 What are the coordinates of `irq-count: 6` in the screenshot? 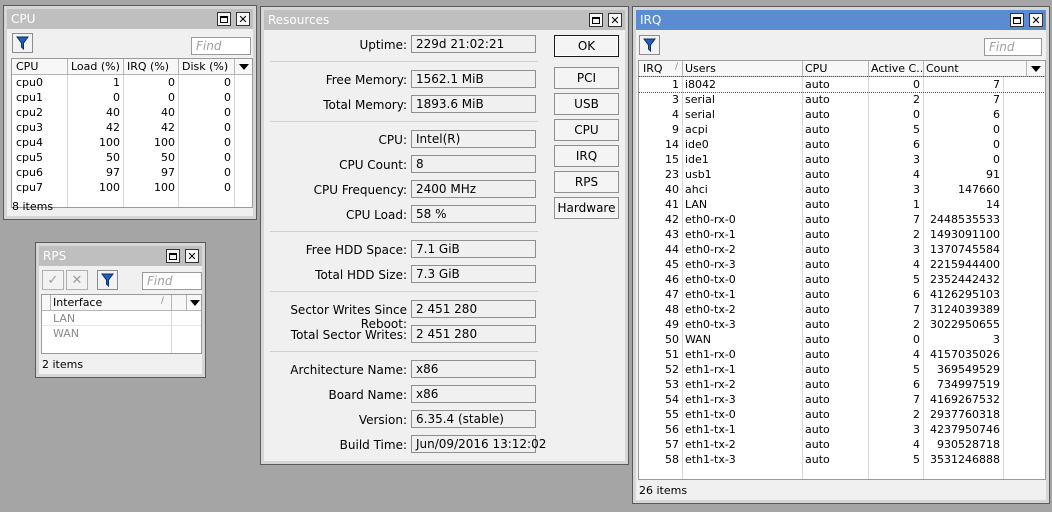 It's located at (996, 114).